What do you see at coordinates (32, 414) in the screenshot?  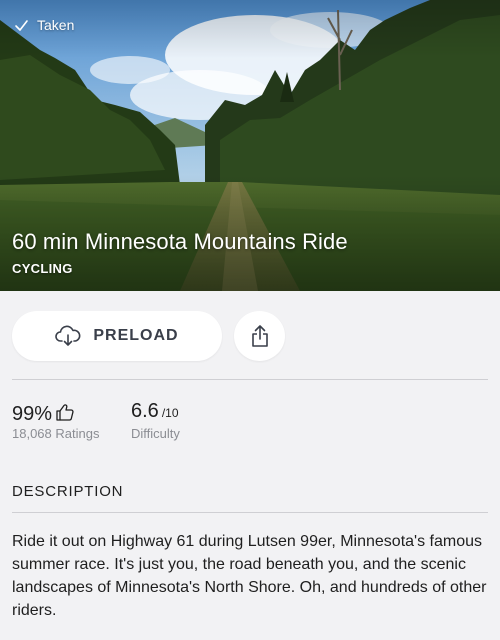 I see `rating-value: 99%` at bounding box center [32, 414].